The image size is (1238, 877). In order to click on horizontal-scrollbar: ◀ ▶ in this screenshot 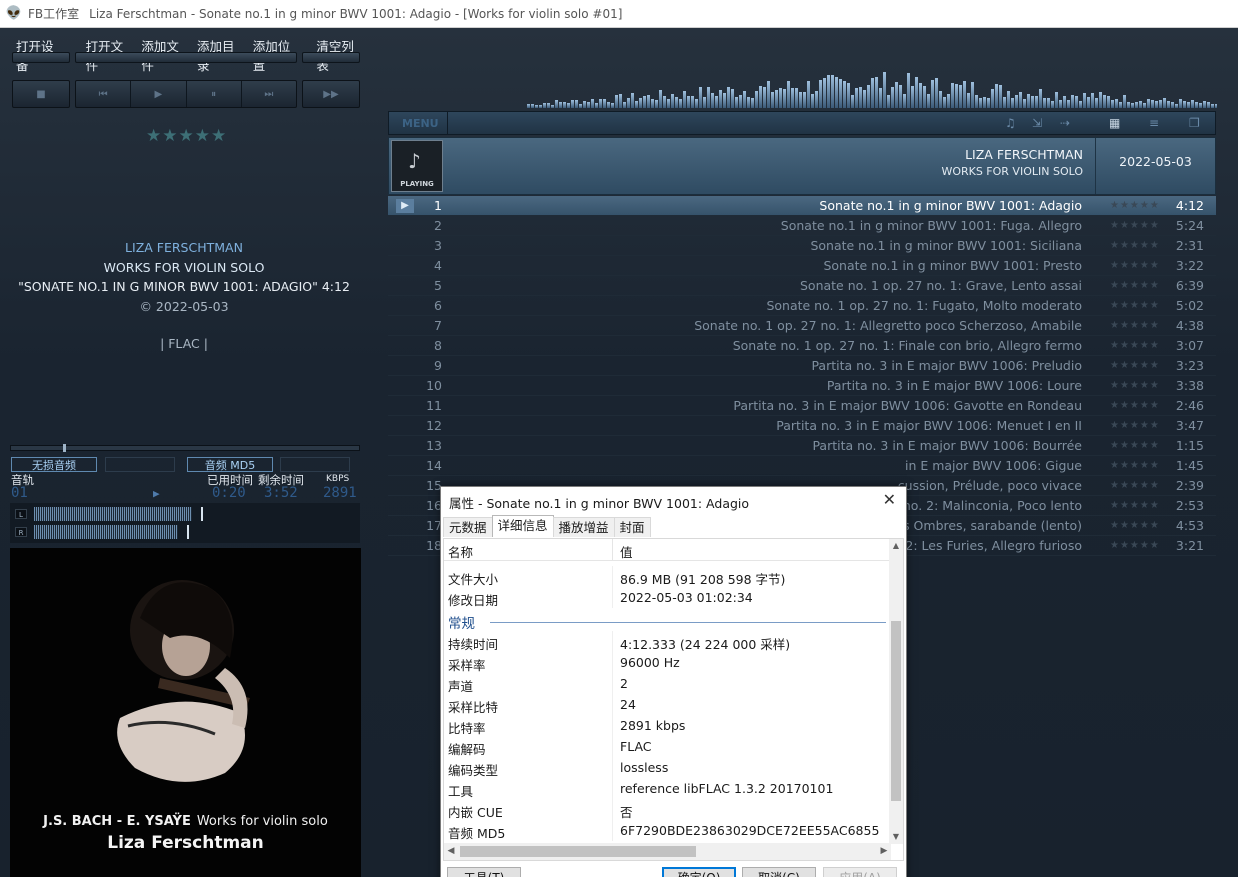, I will do `click(667, 851)`.